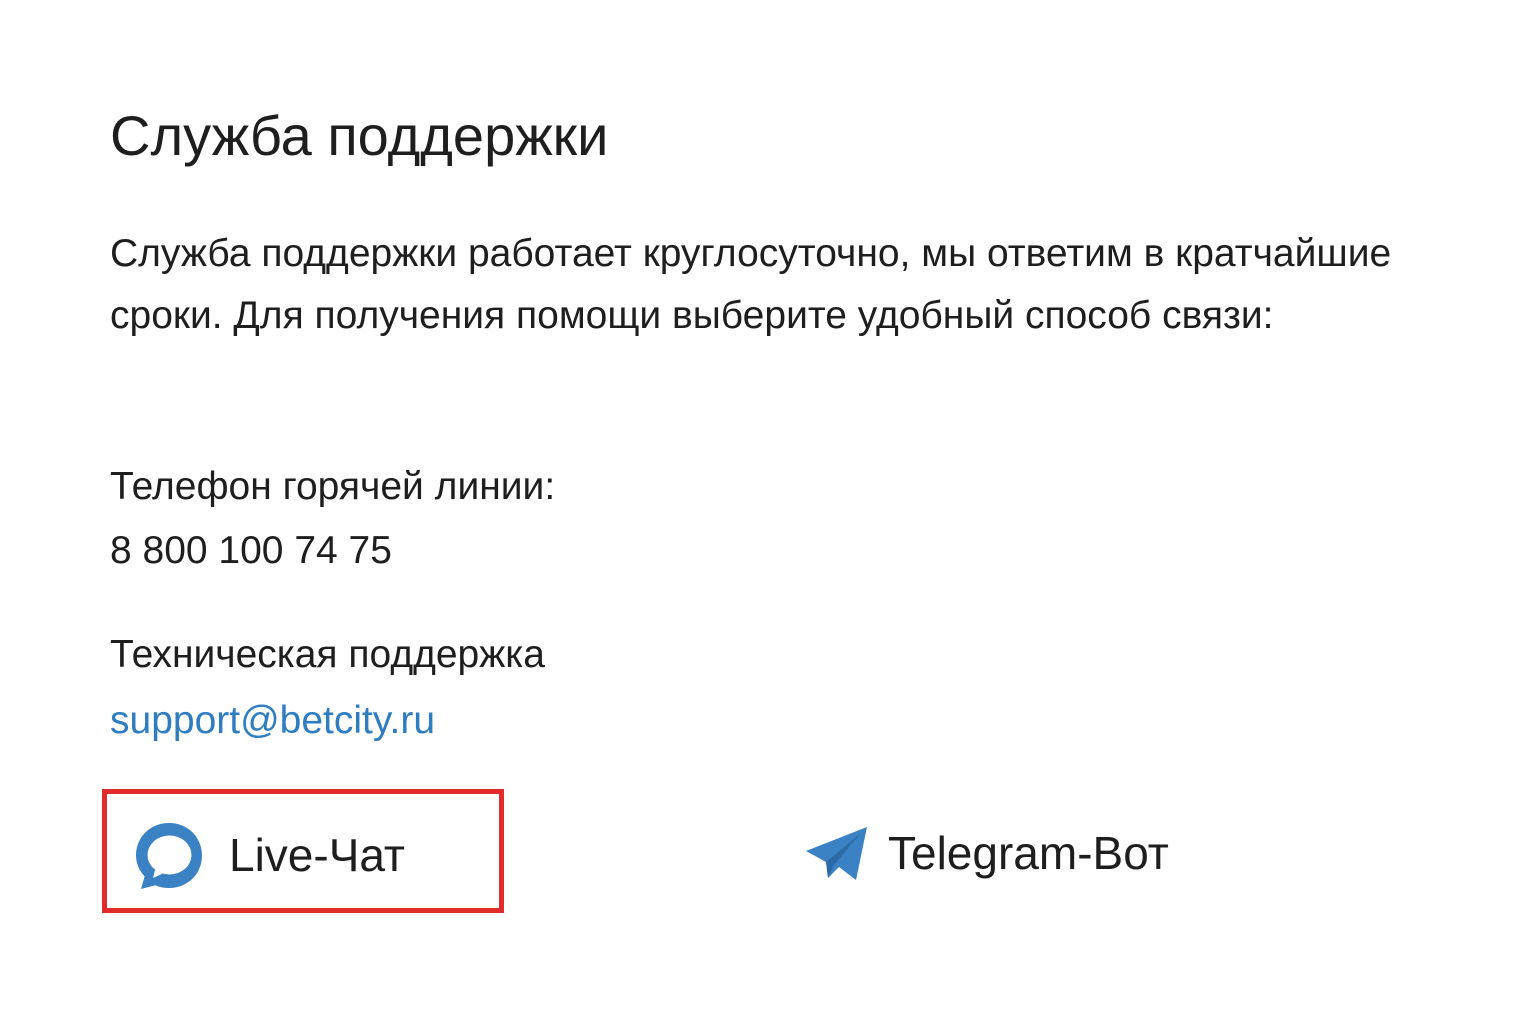 The image size is (1536, 1024). Describe the element at coordinates (317, 855) in the screenshot. I see `live-chat-label: Live-Чат` at that location.